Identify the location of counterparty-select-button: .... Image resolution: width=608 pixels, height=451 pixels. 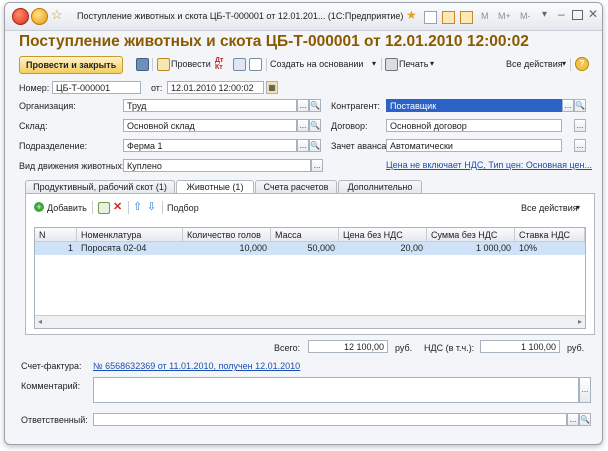
(568, 105).